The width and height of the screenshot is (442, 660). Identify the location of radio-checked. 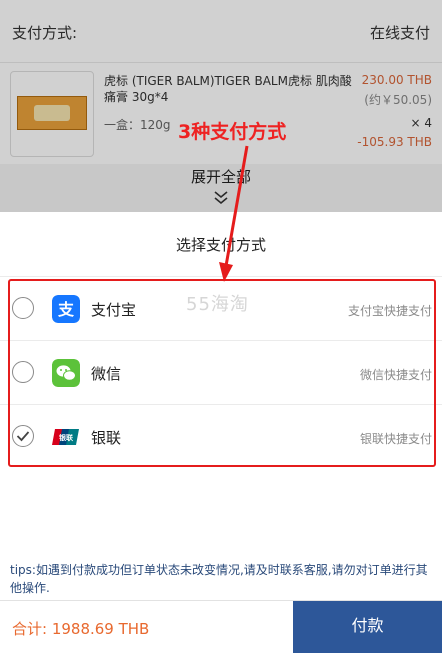
(23, 436).